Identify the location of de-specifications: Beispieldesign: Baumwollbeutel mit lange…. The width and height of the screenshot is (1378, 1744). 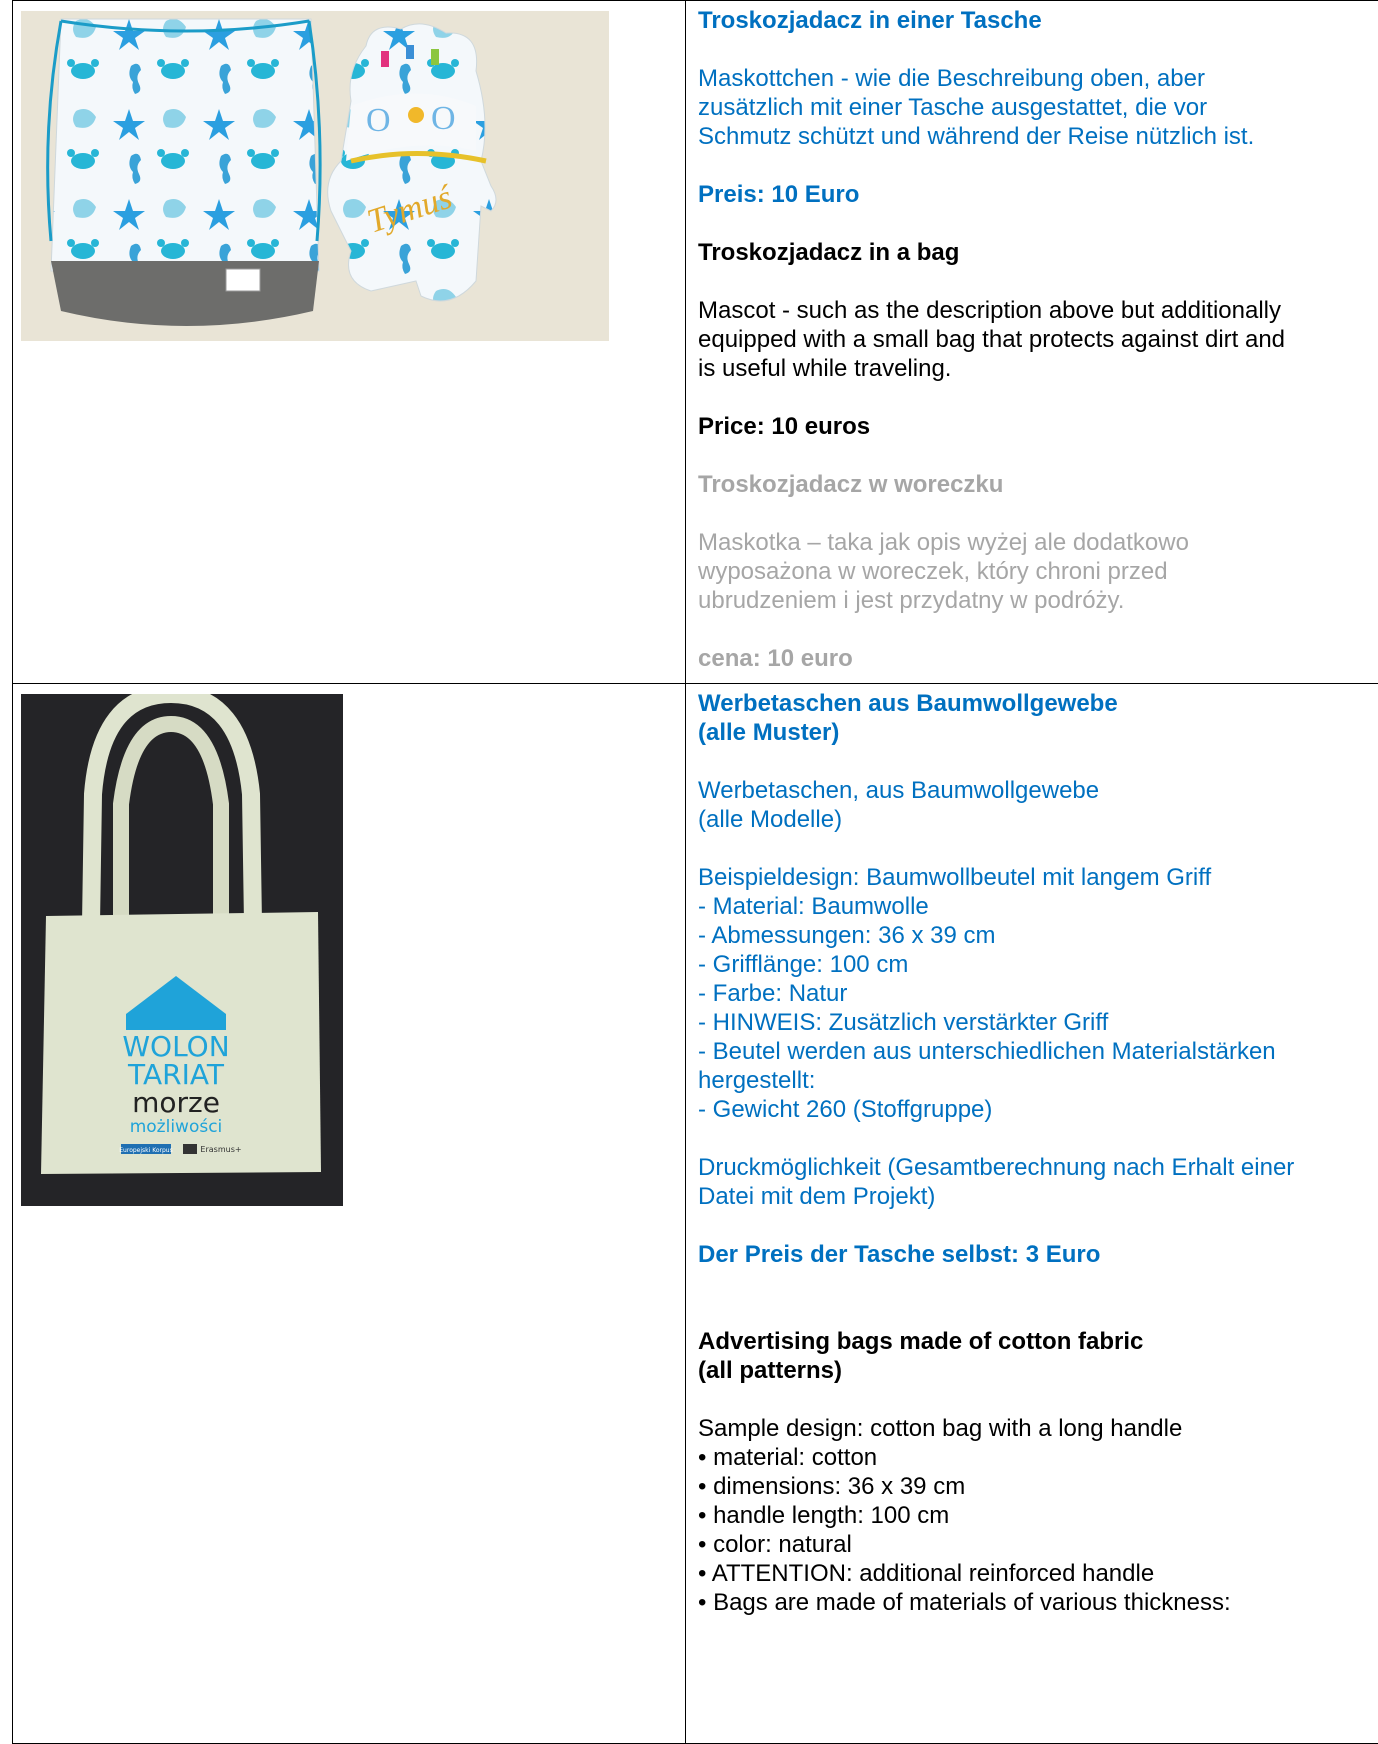
(1033, 993).